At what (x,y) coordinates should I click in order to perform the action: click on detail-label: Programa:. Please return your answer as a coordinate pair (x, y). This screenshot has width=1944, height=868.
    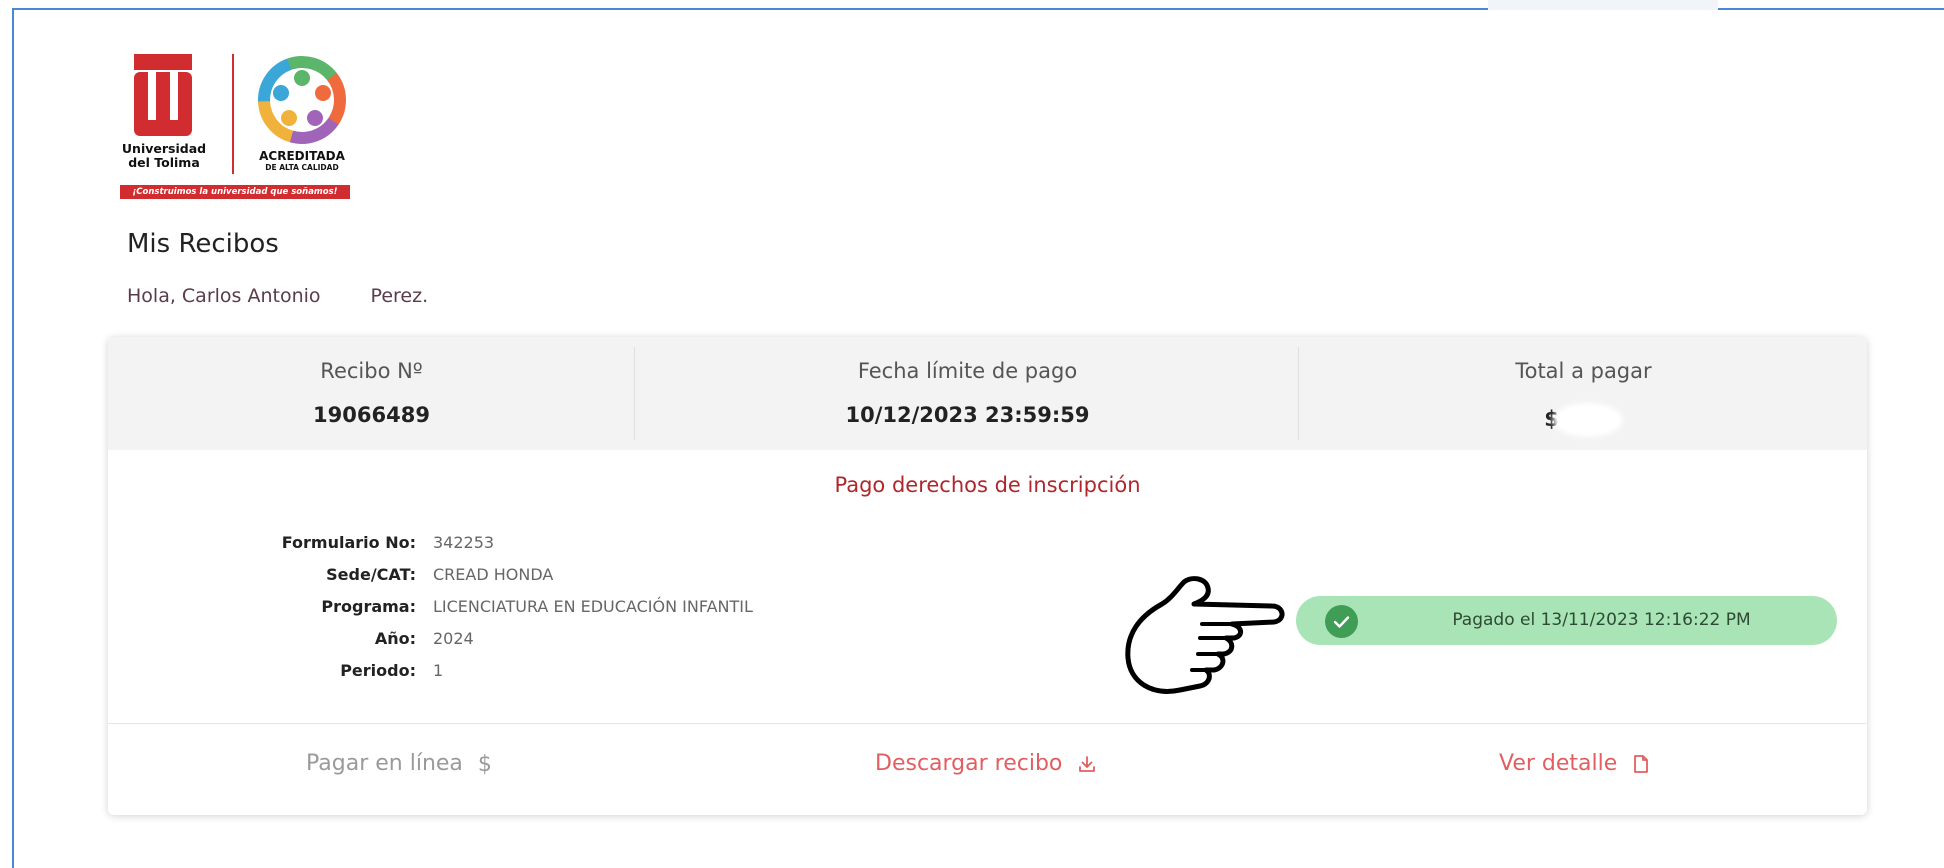
    Looking at the image, I should click on (368, 606).